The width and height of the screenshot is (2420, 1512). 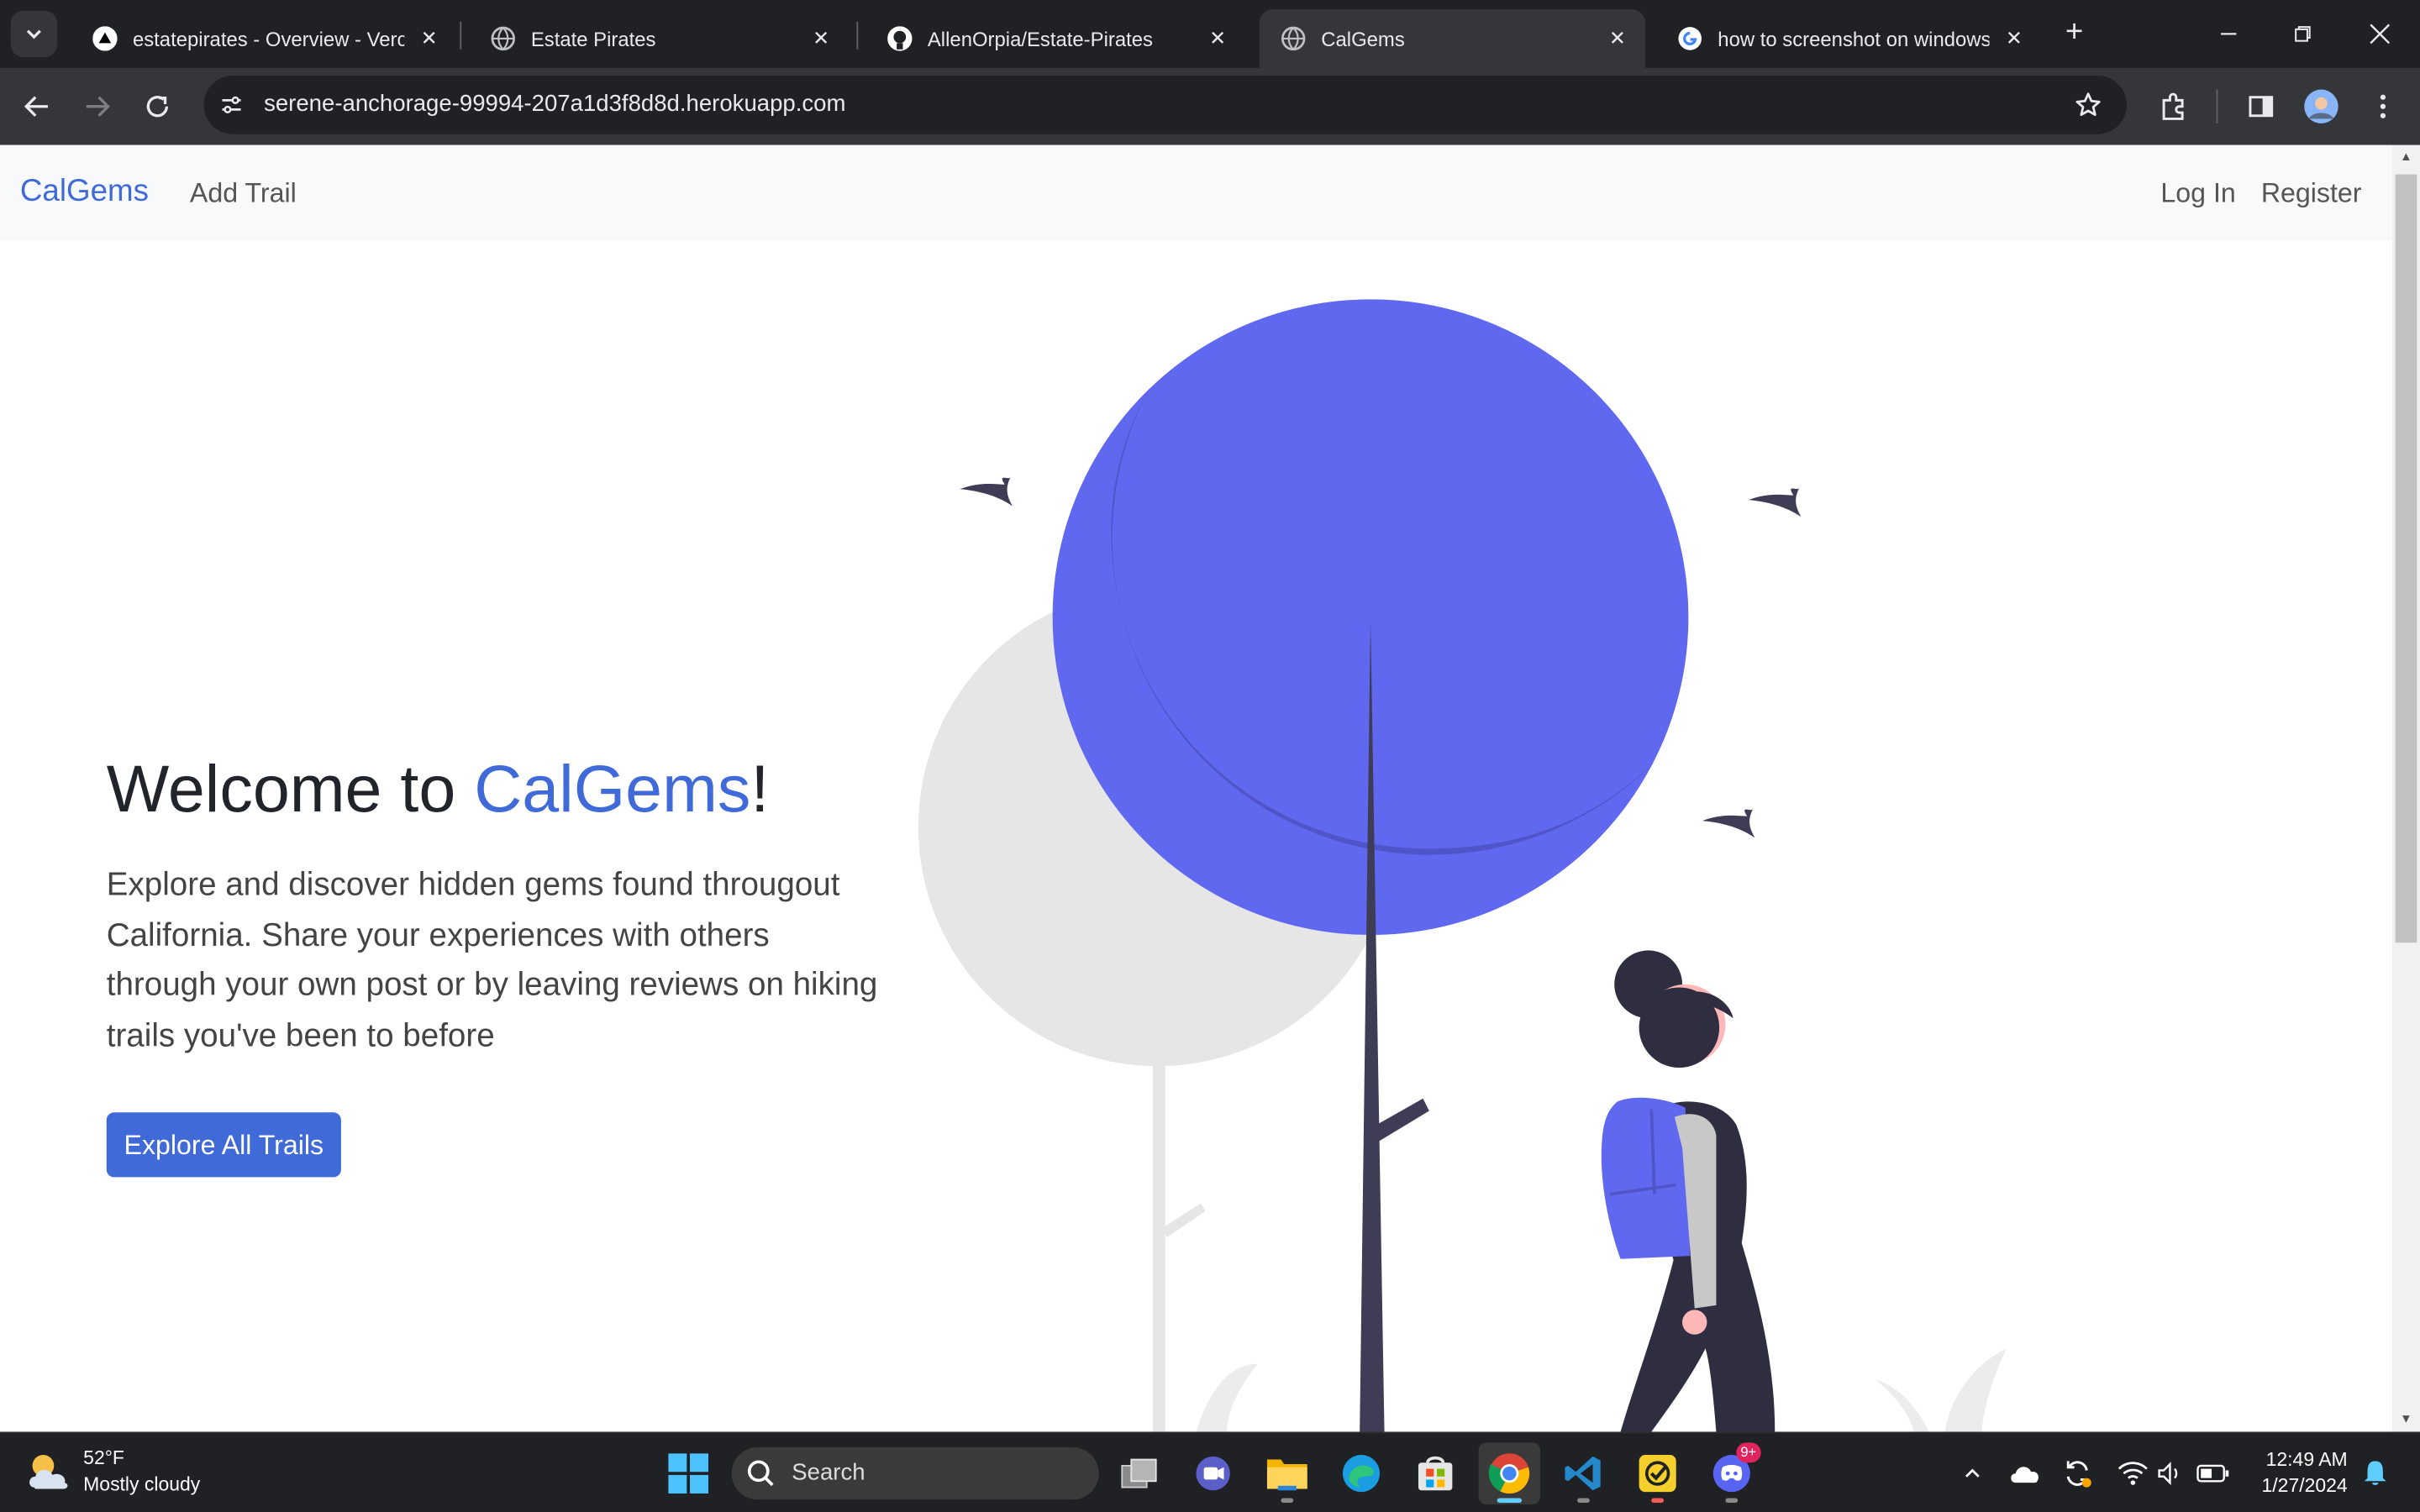 I want to click on teams-chat-button, so click(x=1213, y=1473).